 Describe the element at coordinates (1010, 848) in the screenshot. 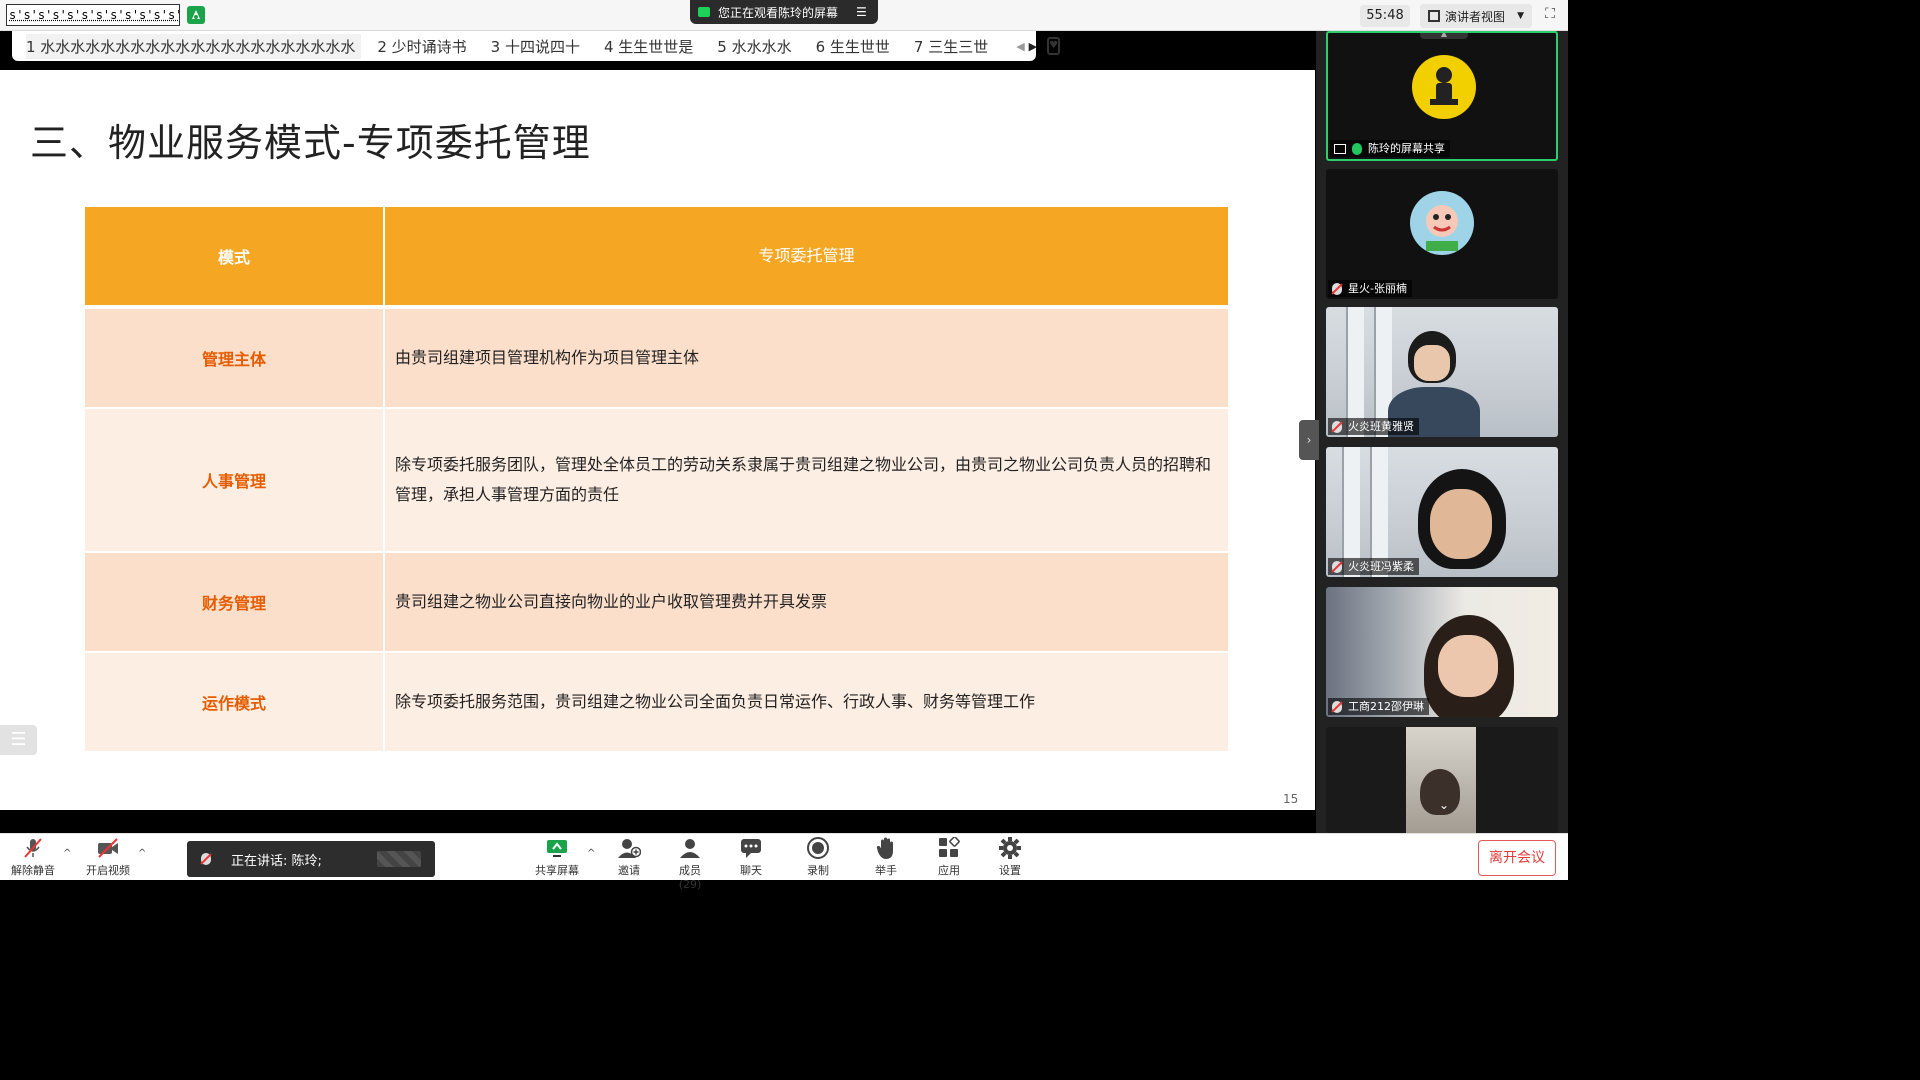

I see `gear-icon` at that location.